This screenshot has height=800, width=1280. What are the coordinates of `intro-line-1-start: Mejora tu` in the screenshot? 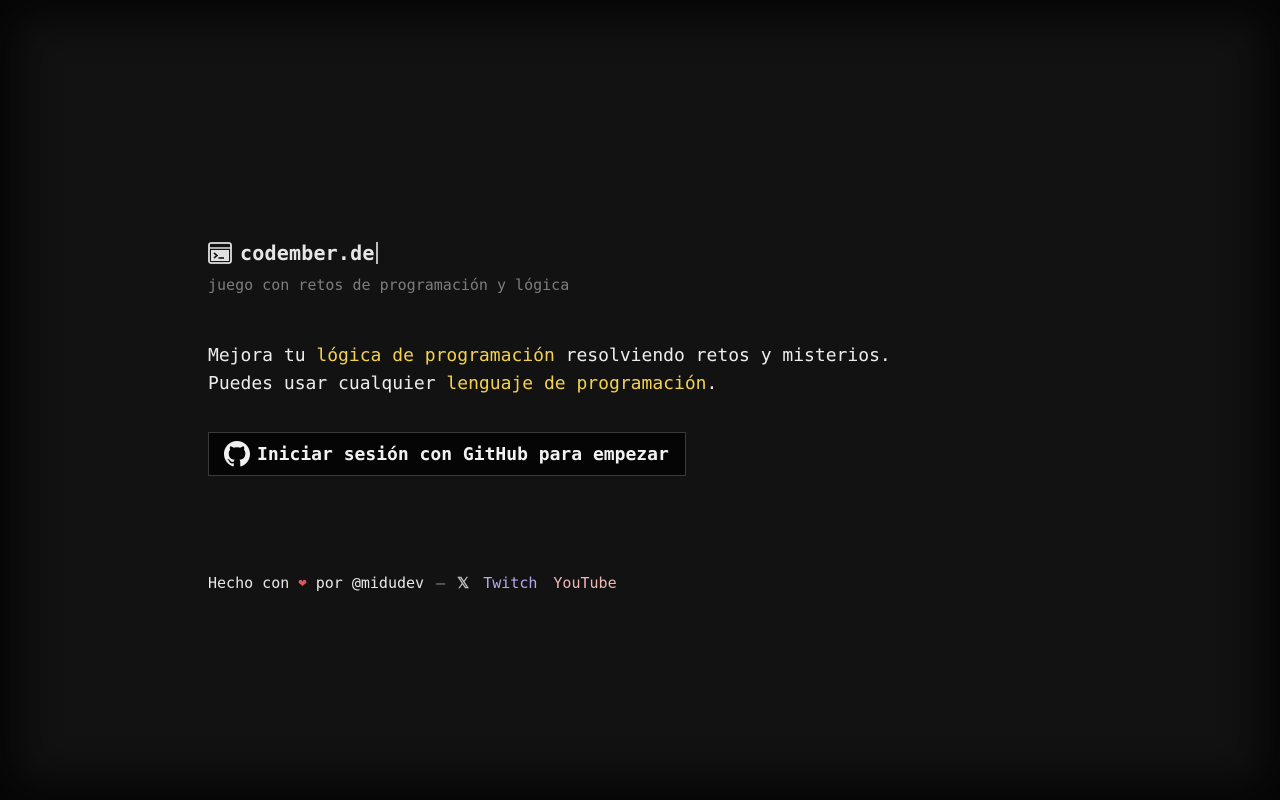 It's located at (262, 355).